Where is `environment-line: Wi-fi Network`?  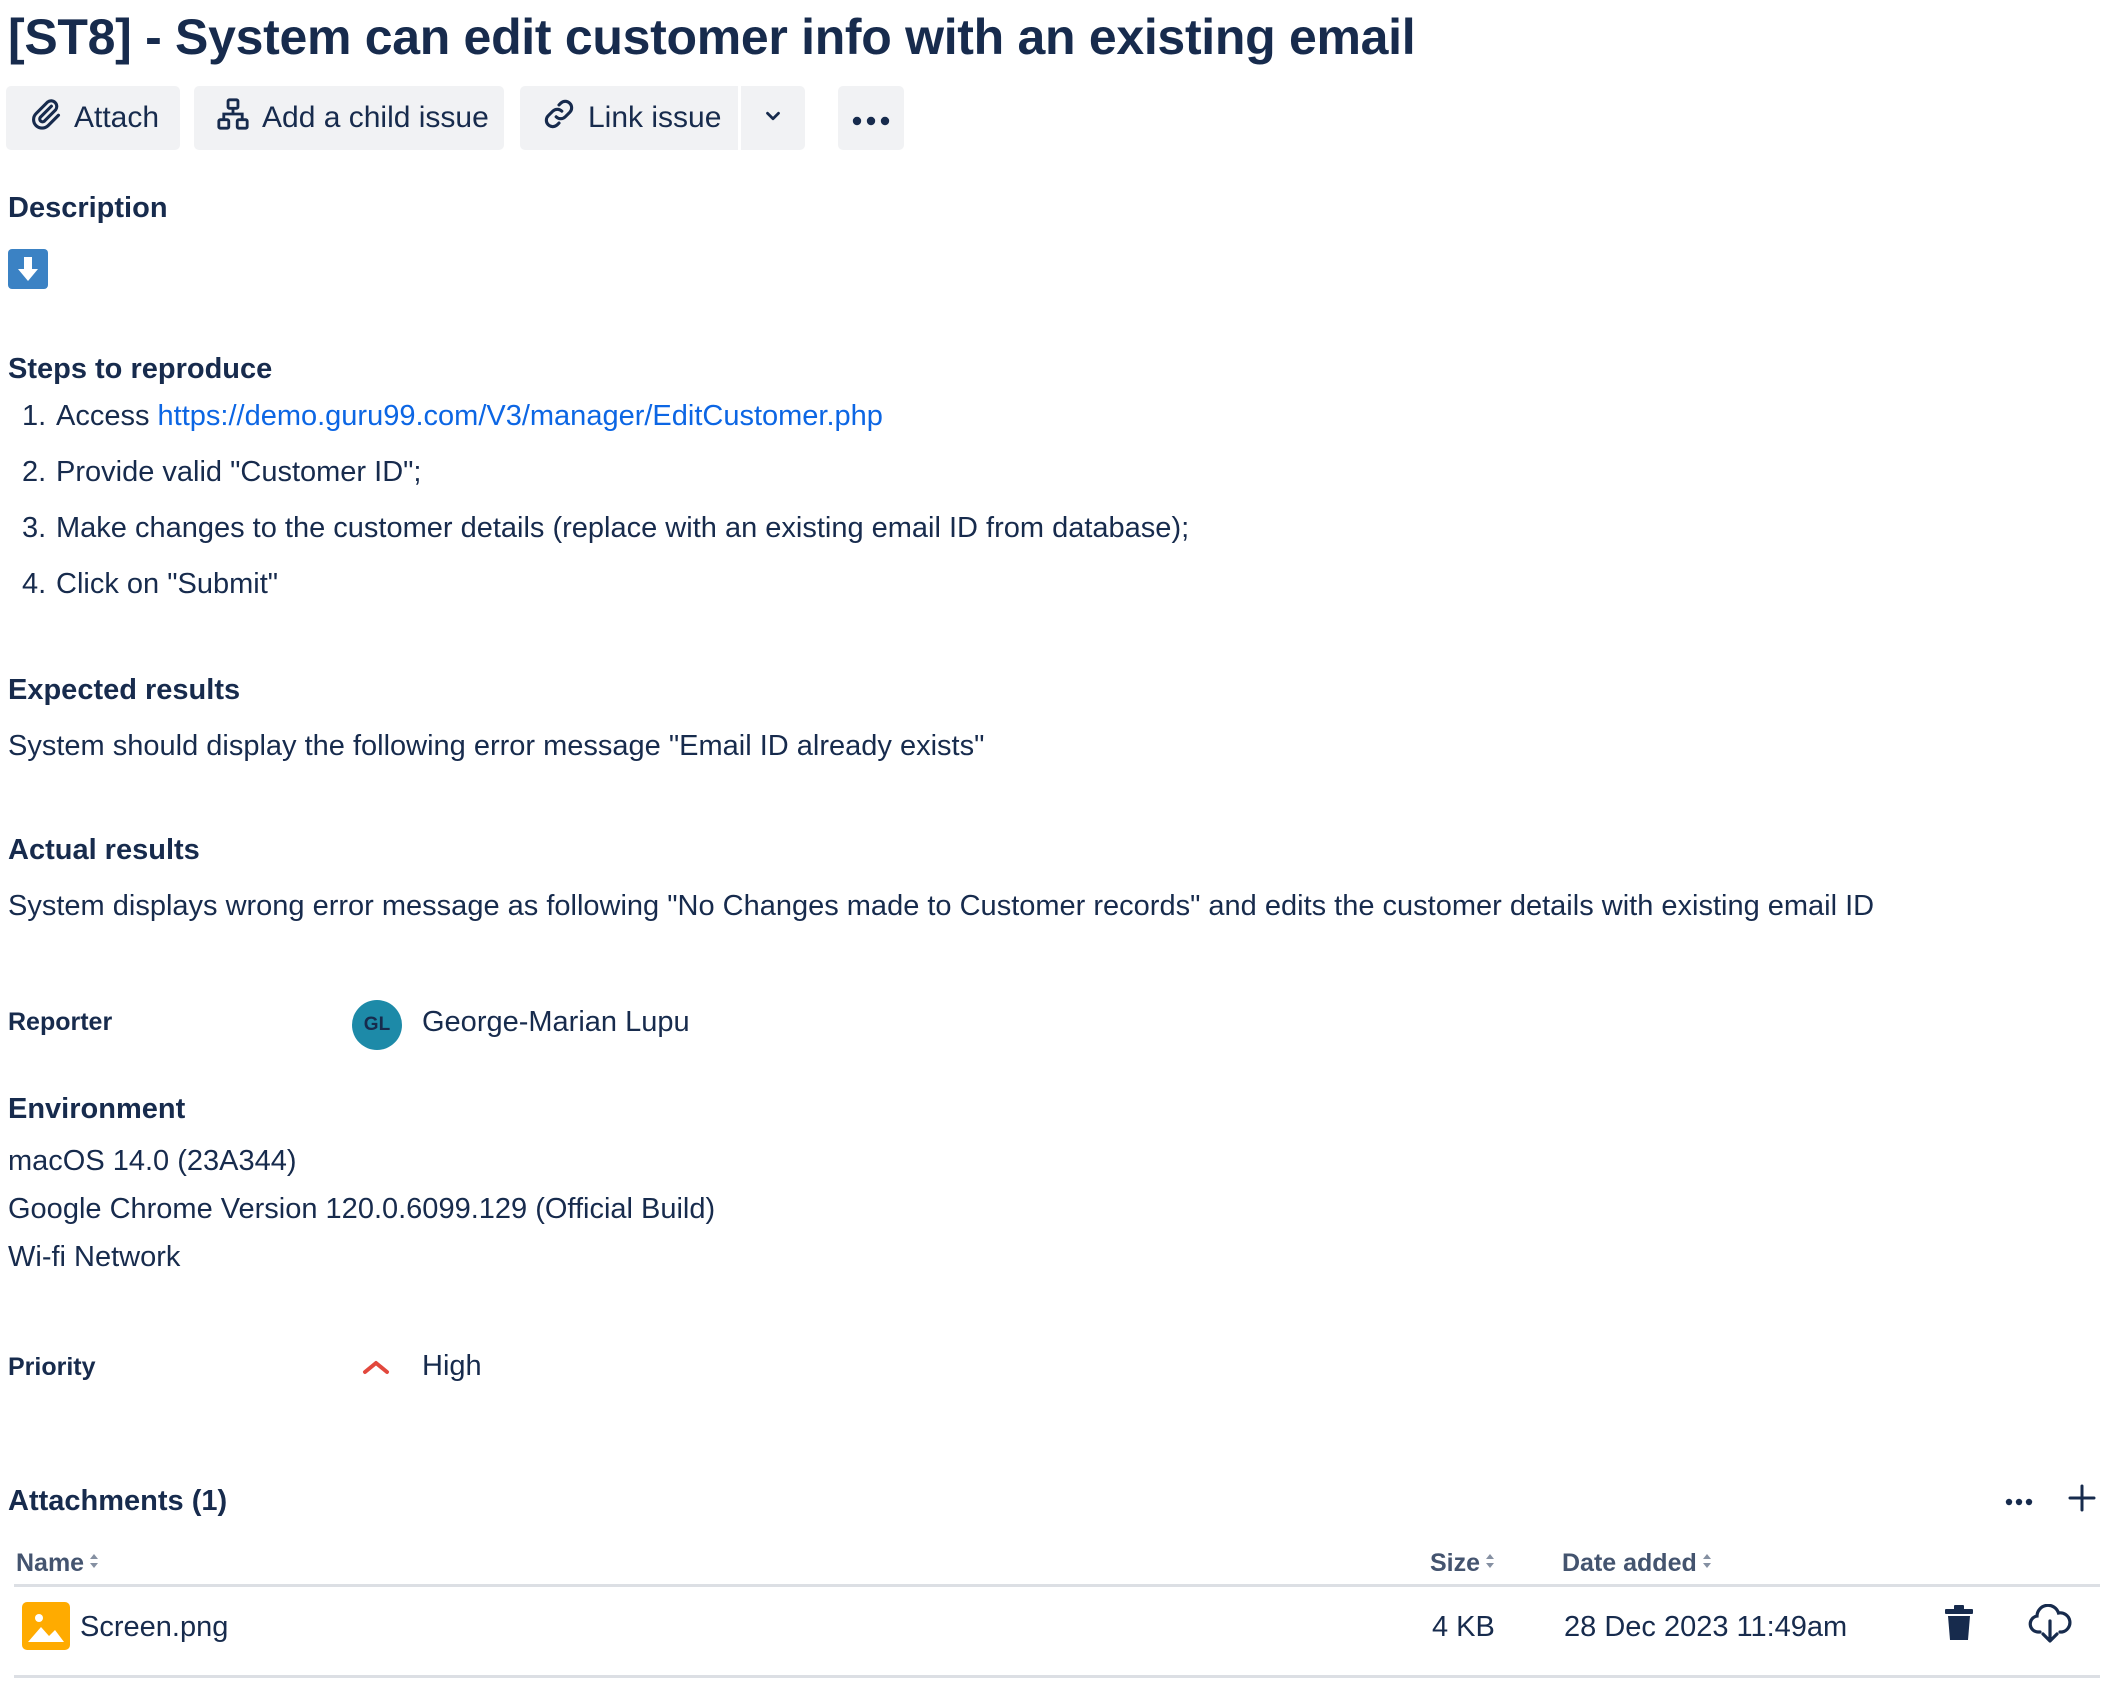
environment-line: Wi-fi Network is located at coordinates (94, 1257).